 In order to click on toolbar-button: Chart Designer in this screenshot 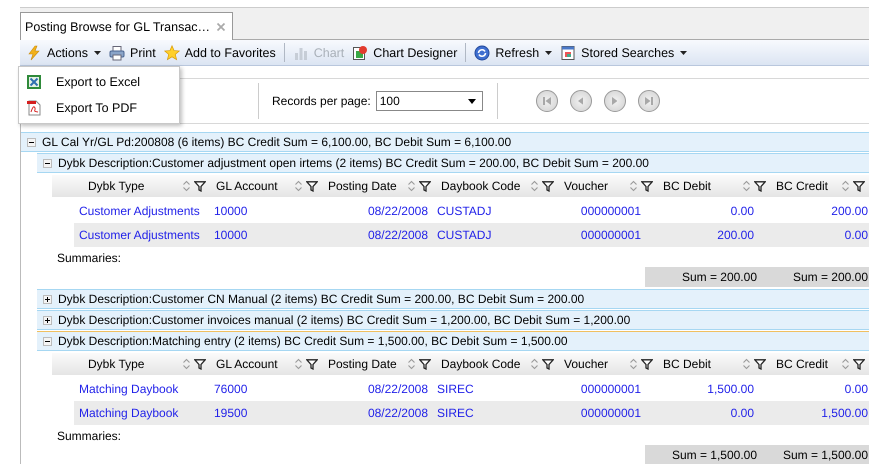, I will do `click(405, 52)`.